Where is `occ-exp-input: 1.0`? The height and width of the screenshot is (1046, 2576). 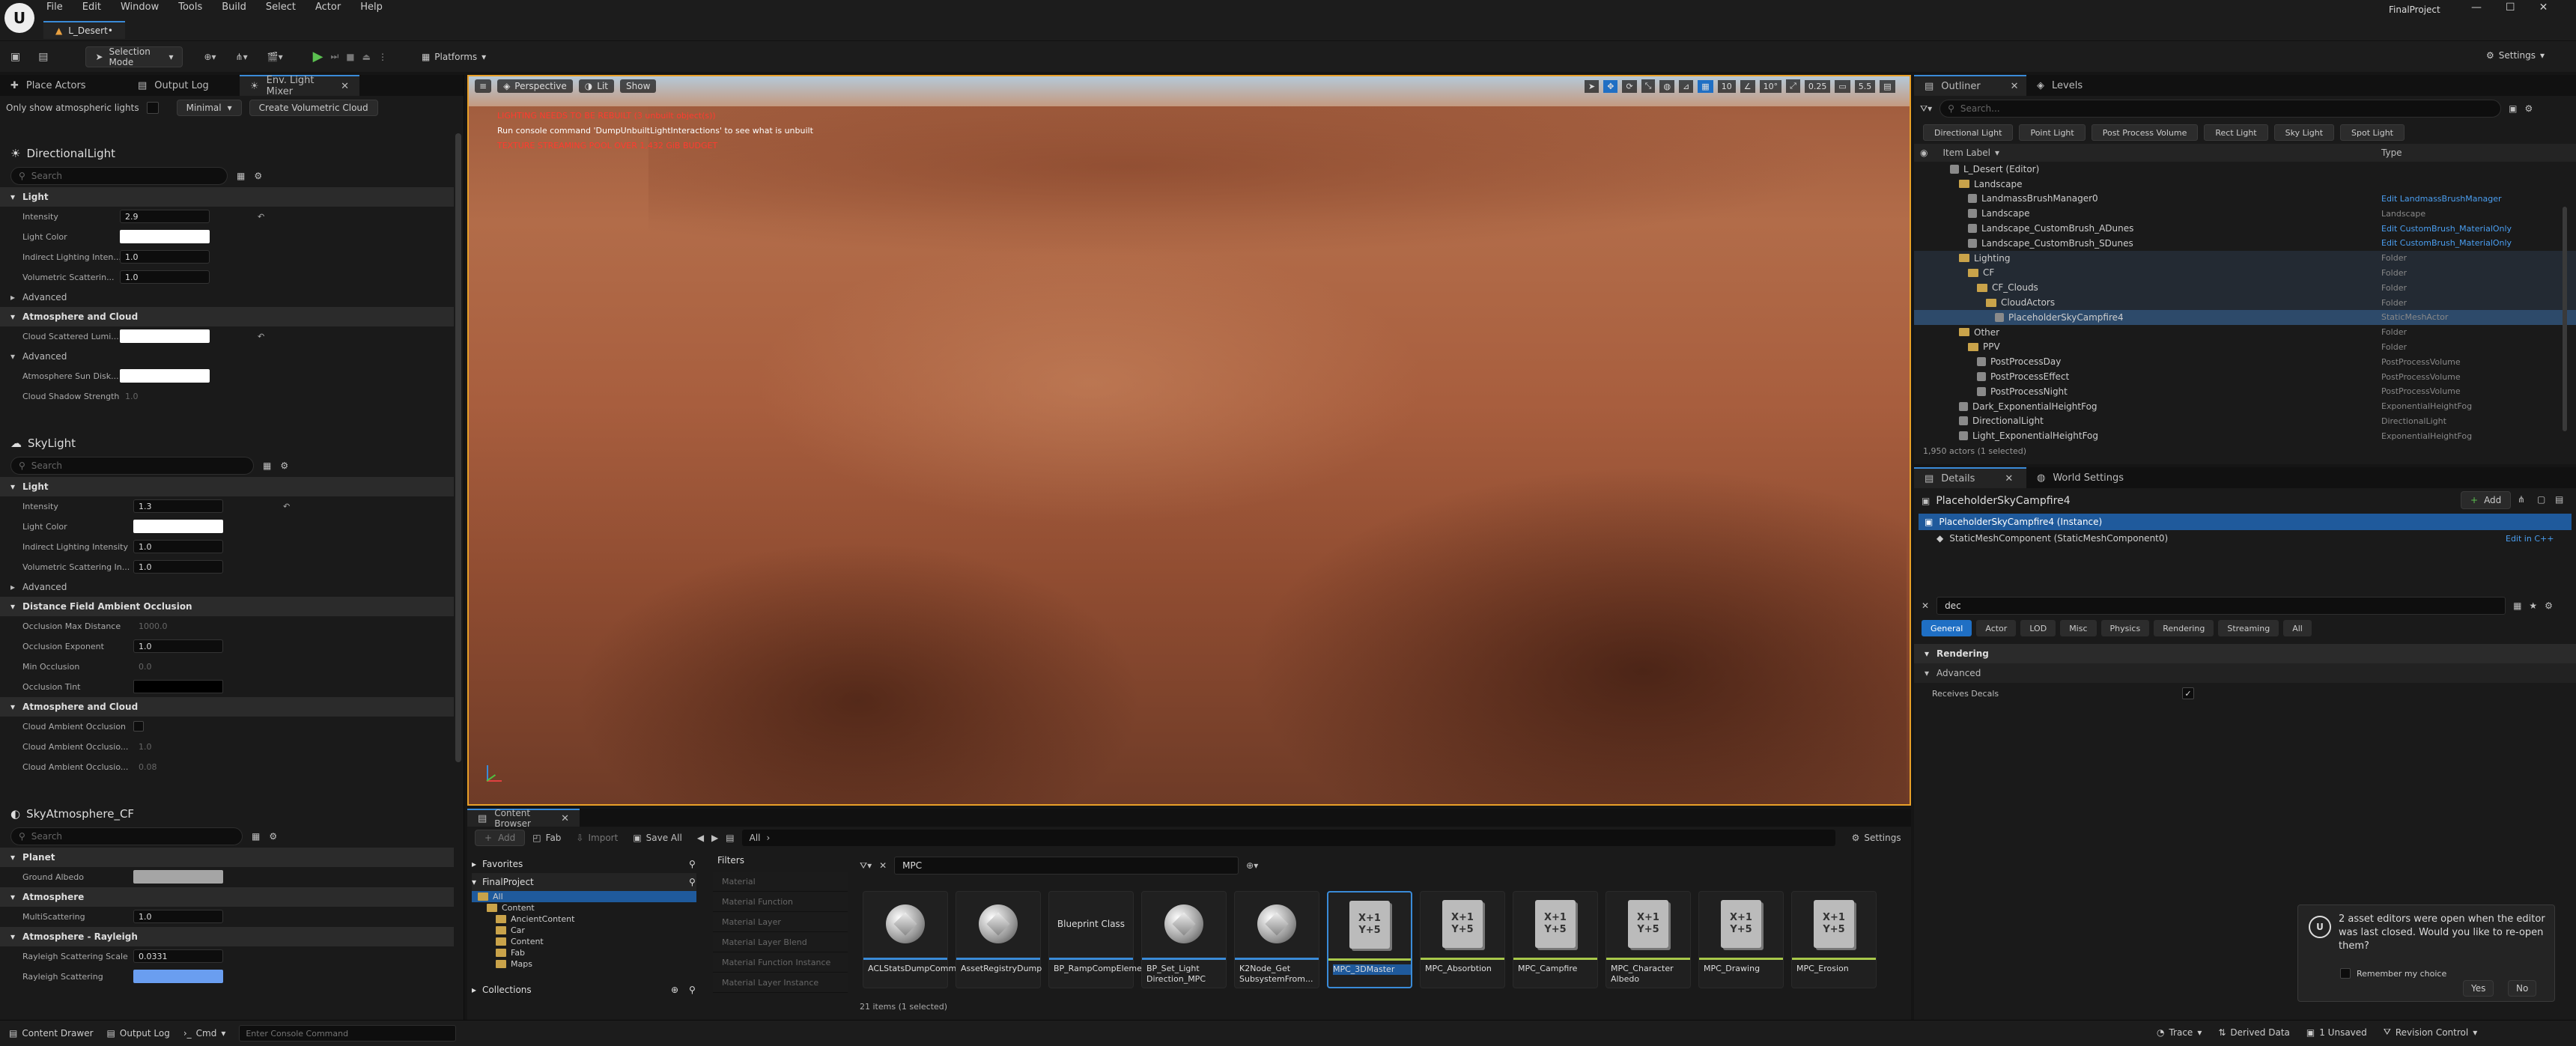 occ-exp-input: 1.0 is located at coordinates (178, 646).